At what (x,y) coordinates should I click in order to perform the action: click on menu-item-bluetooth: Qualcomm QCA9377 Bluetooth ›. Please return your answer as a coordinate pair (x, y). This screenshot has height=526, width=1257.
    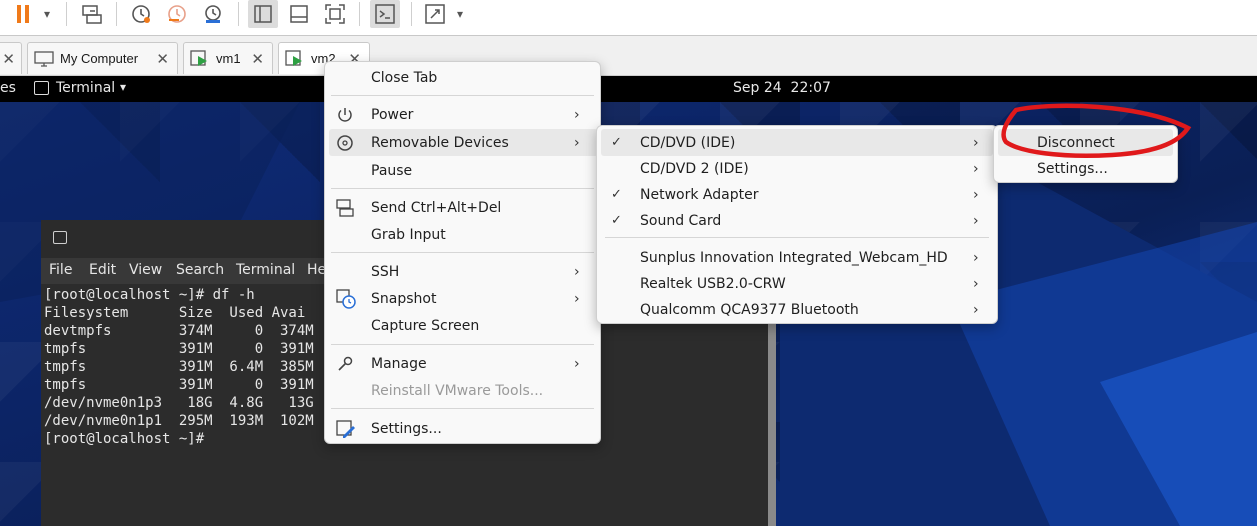
    Looking at the image, I should click on (797, 309).